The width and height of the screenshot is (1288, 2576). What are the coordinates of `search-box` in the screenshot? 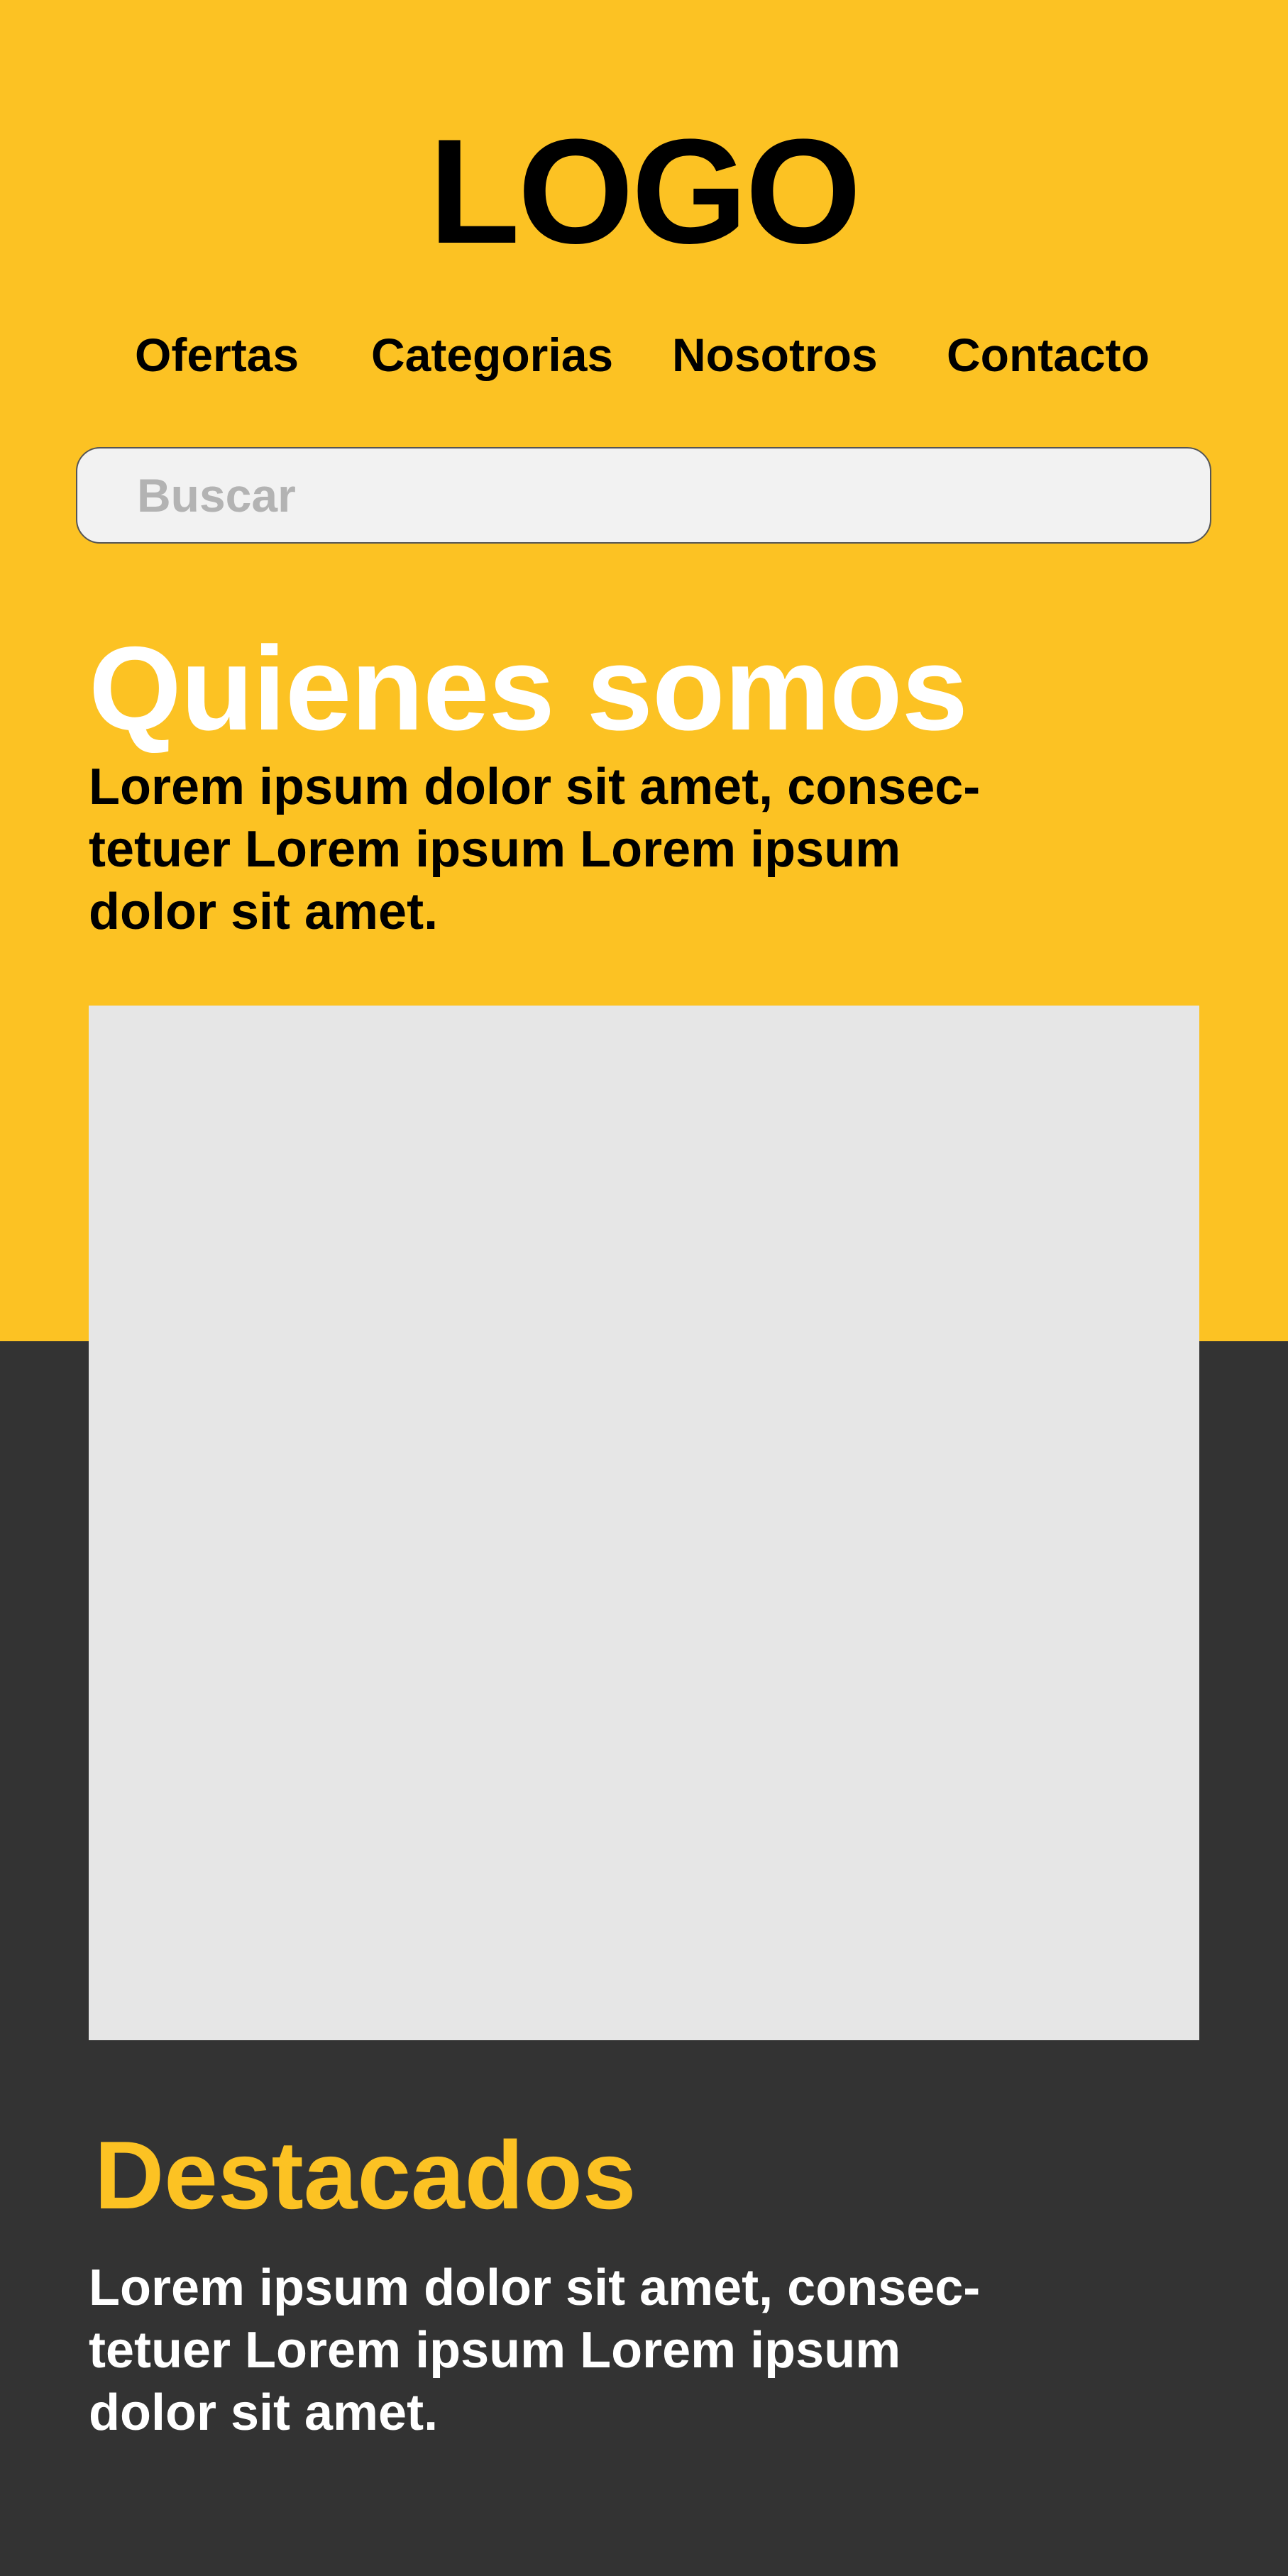 It's located at (643, 495).